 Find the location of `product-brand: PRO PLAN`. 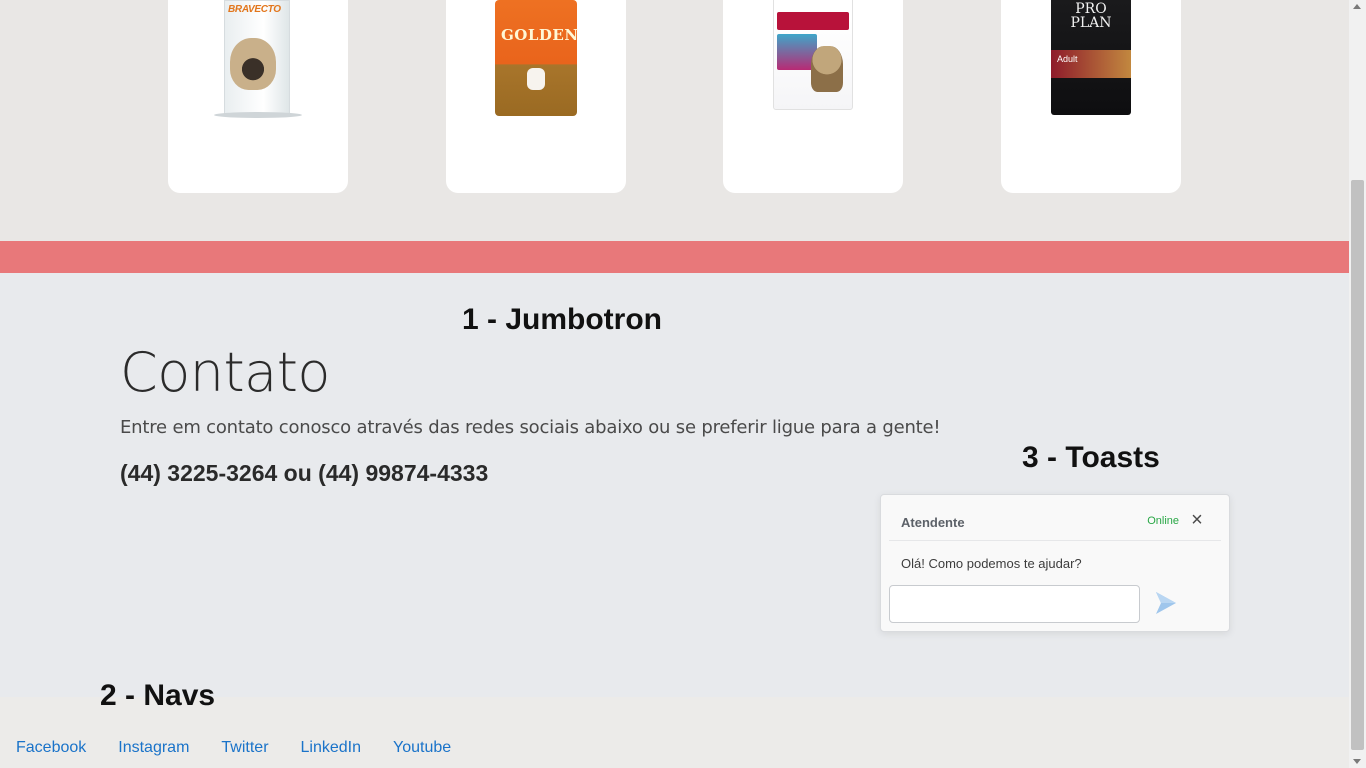

product-brand: PRO PLAN is located at coordinates (1091, 16).